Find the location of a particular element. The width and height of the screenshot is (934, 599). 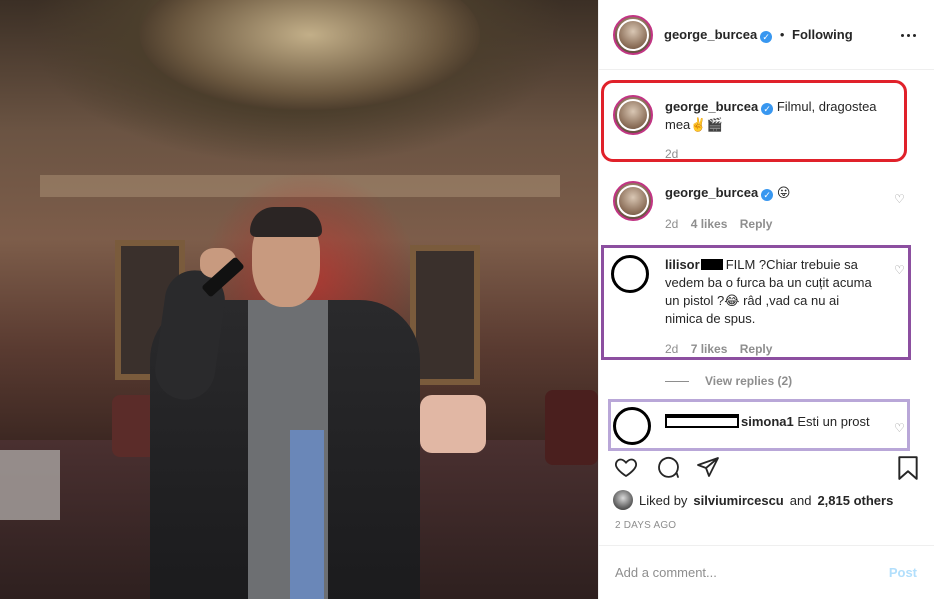

post-timestamp: 2 DAYS AGO is located at coordinates (645, 525).